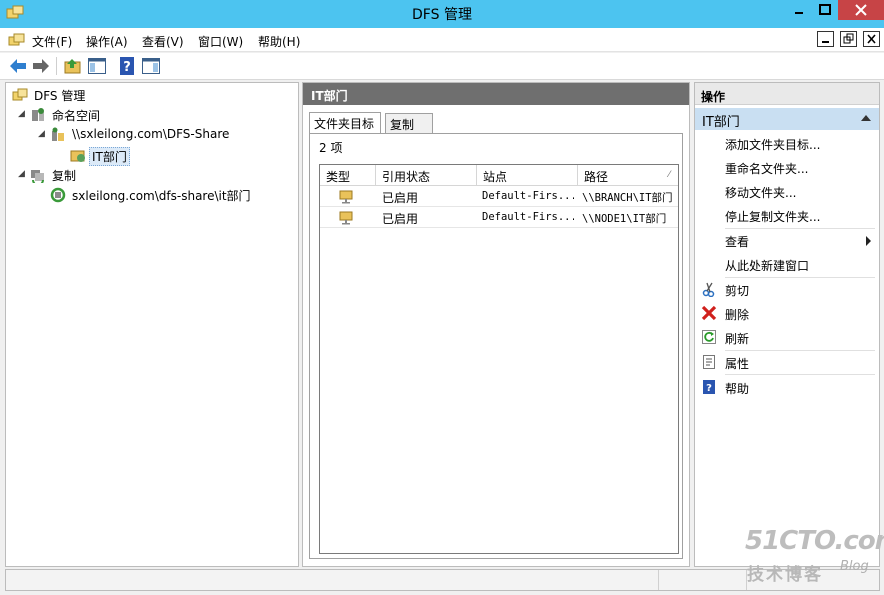 The width and height of the screenshot is (884, 595). I want to click on status-segment, so click(658, 580).